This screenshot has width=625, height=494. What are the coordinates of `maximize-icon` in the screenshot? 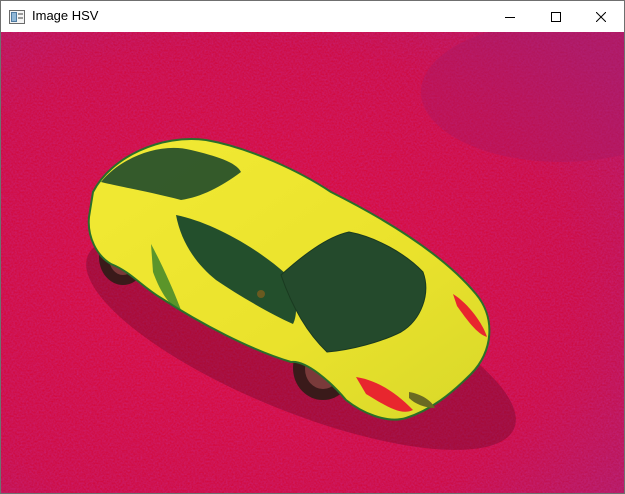 It's located at (556, 16).